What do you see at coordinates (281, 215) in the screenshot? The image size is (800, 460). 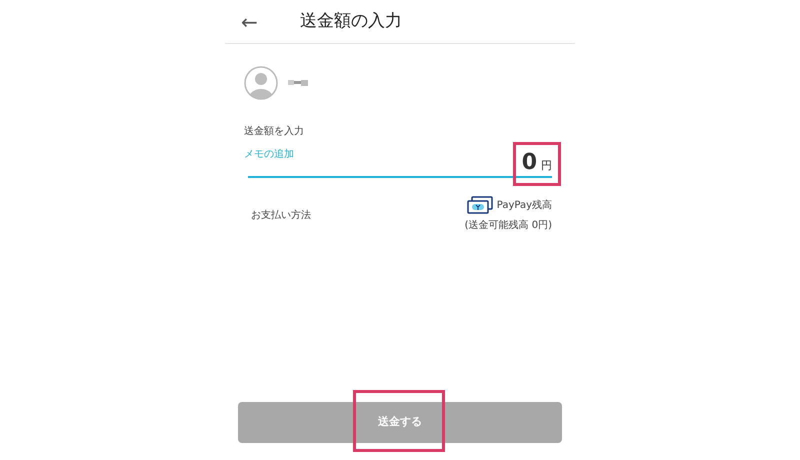 I see `payment-method-label: お支払い方法` at bounding box center [281, 215].